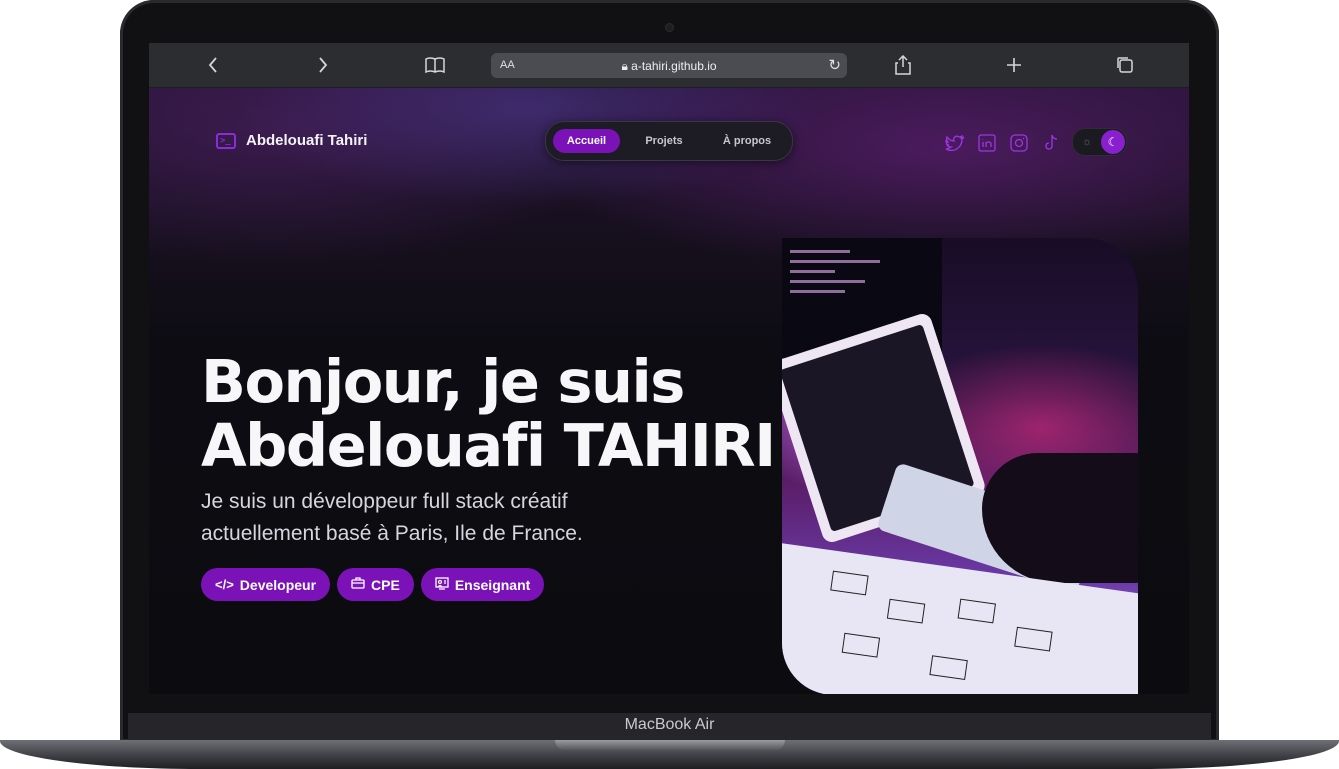 This screenshot has height=769, width=1339. What do you see at coordinates (903, 65) in the screenshot?
I see `share-icon` at bounding box center [903, 65].